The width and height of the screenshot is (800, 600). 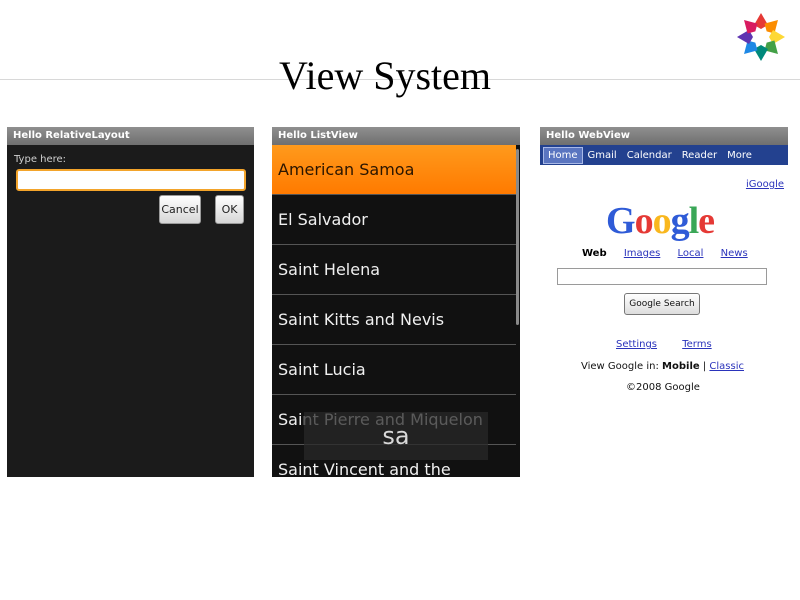 I want to click on footer-links: Settings Terms, so click(x=675, y=344).